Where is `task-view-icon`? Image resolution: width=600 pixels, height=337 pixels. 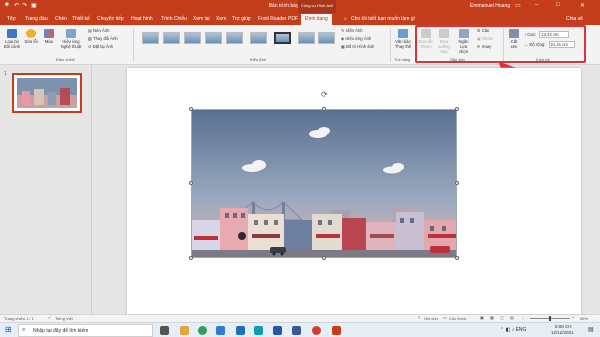
task-view-icon is located at coordinates (164, 330).